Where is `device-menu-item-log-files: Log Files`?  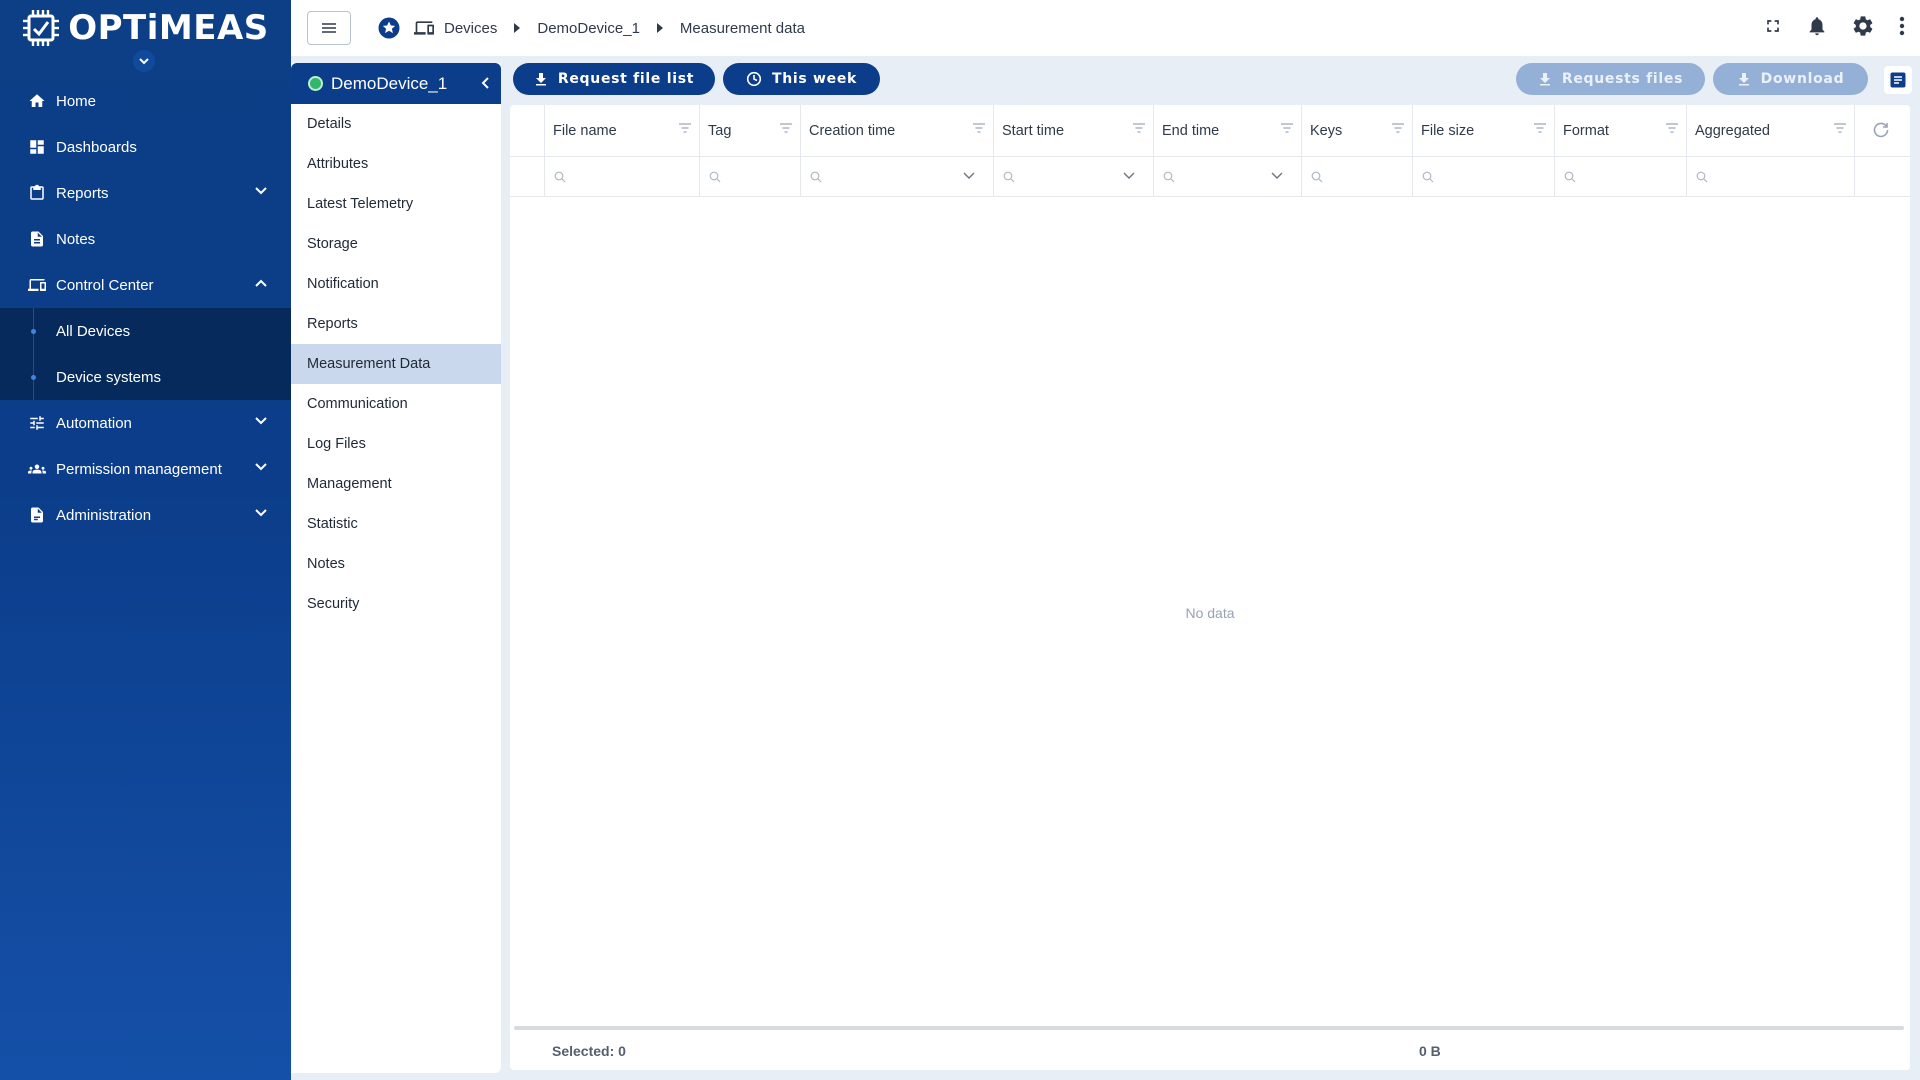
device-menu-item-log-files: Log Files is located at coordinates (396, 444).